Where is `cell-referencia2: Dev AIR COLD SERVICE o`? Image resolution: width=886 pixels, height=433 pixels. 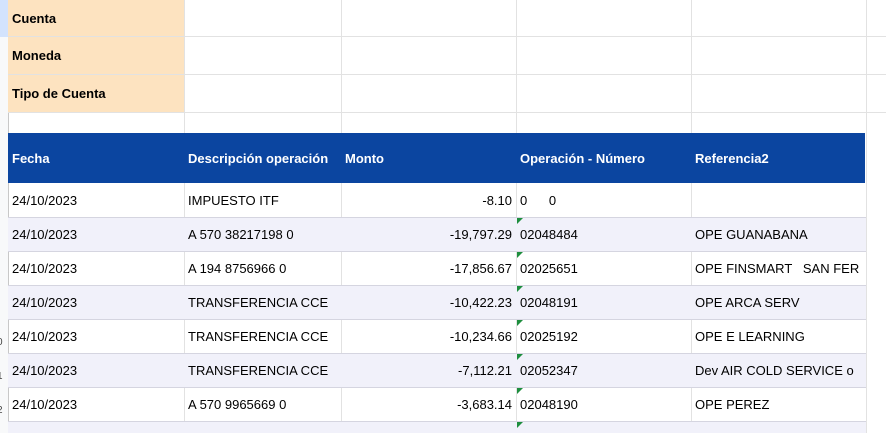 cell-referencia2: Dev AIR COLD SERVICE o is located at coordinates (778, 370).